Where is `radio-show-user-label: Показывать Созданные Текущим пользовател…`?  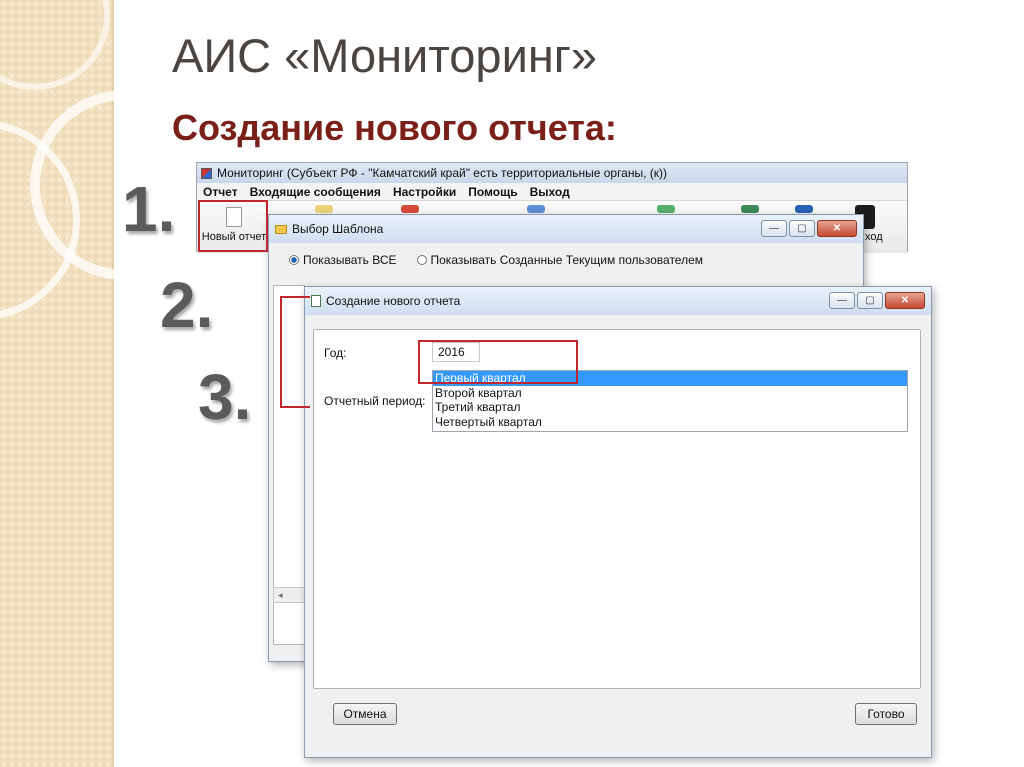 radio-show-user-label: Показывать Созданные Текущим пользовател… is located at coordinates (567, 260).